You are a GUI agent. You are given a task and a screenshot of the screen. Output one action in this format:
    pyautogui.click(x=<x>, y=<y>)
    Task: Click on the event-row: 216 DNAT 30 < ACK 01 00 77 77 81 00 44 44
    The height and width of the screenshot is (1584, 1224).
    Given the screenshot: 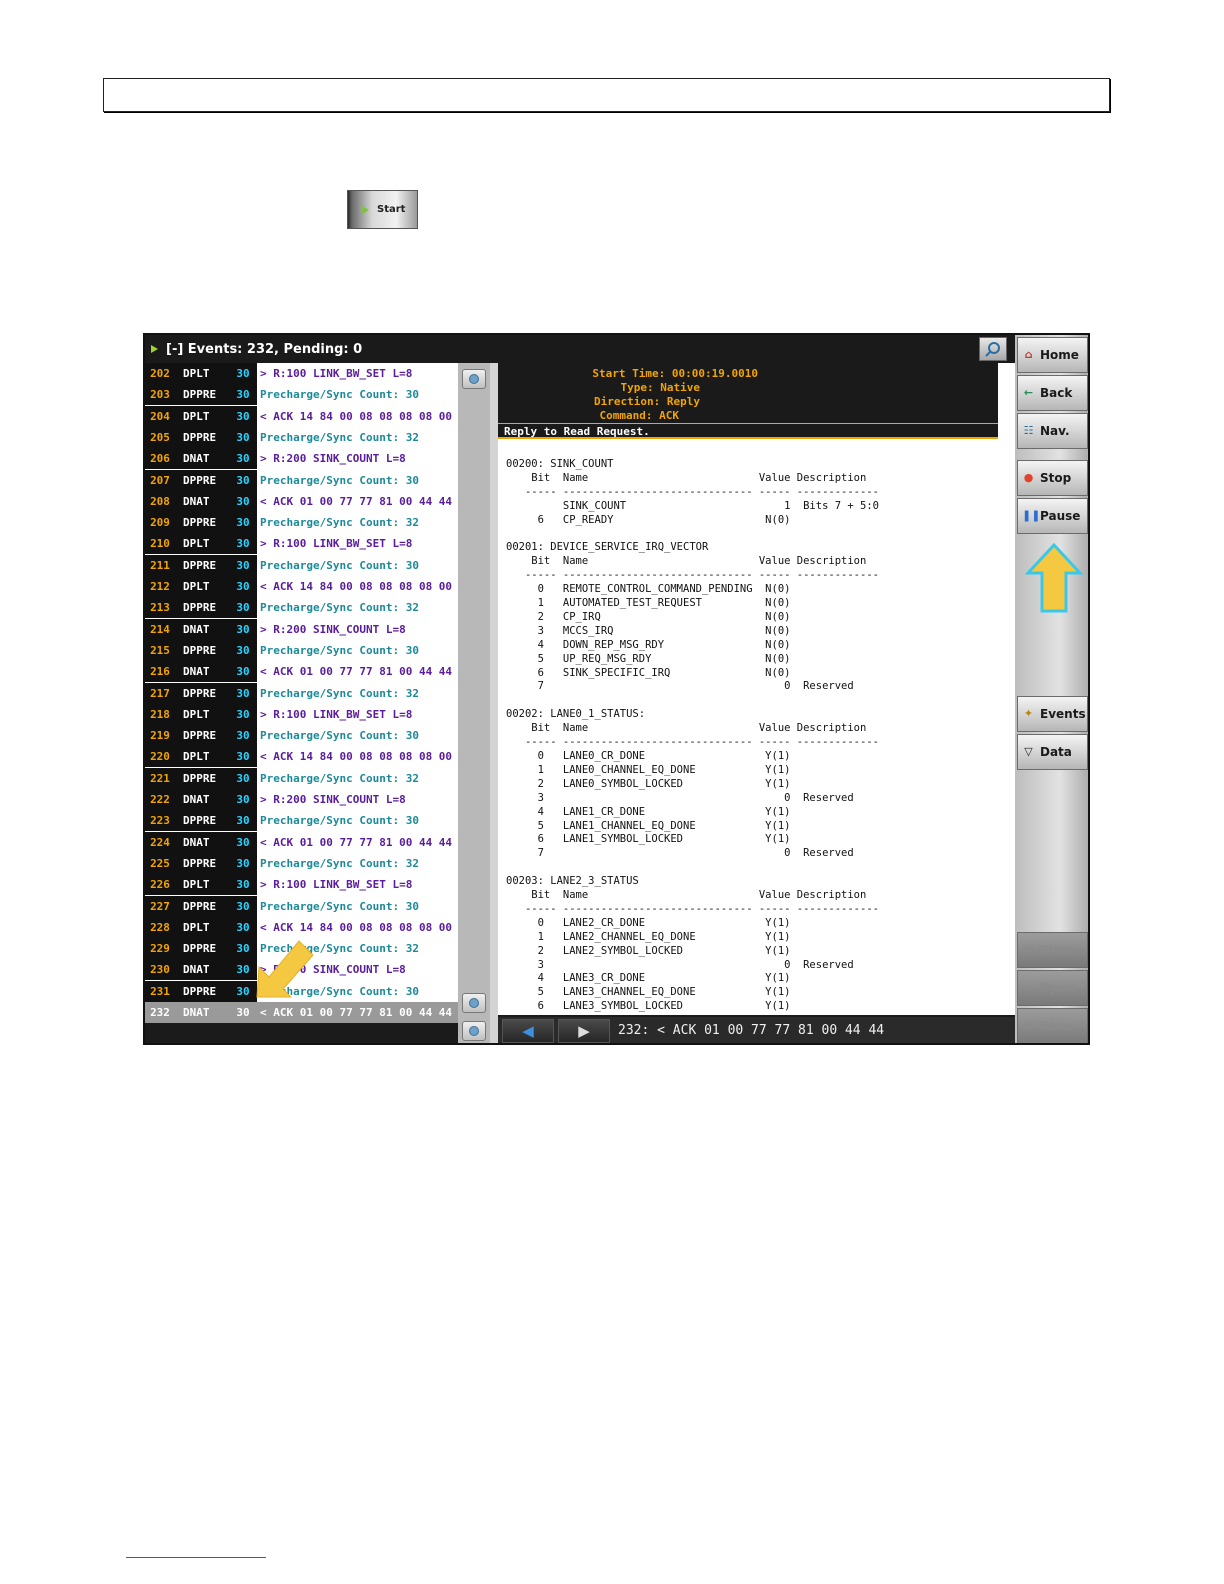 What is the action you would take?
    pyautogui.click(x=301, y=672)
    